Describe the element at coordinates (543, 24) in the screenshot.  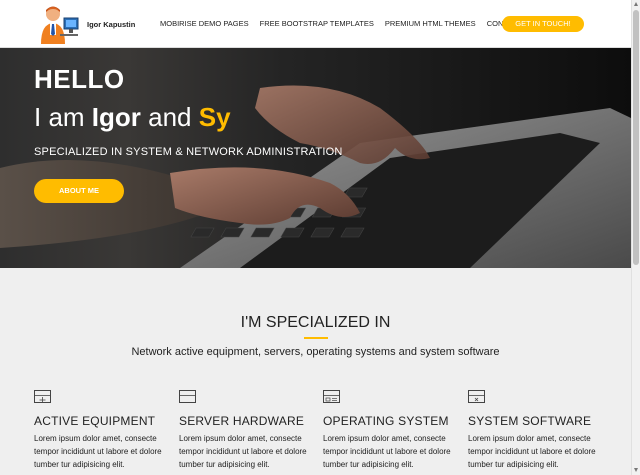
I see `get-in-touch-button: GET IN TOUCH!` at that location.